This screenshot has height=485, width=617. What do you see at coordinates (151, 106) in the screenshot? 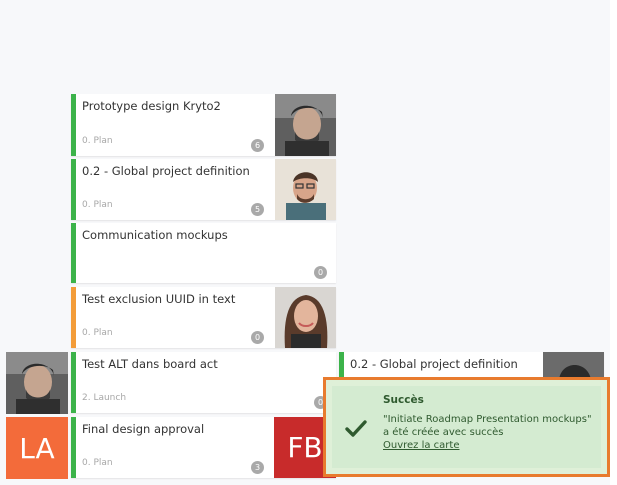
I see `card-title: Prototype design Kryto2` at bounding box center [151, 106].